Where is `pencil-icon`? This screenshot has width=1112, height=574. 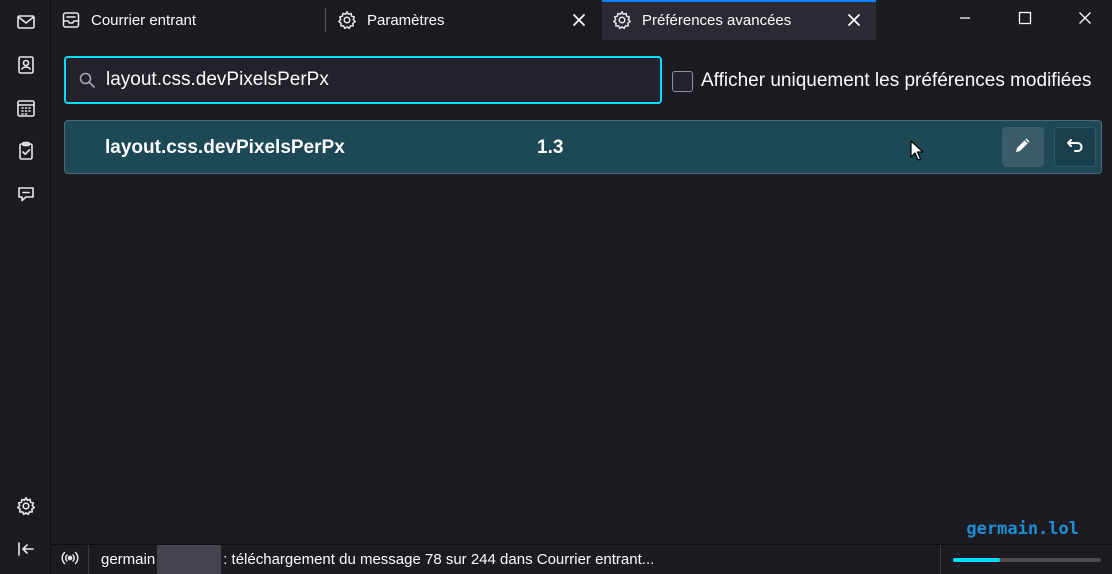
pencil-icon is located at coordinates (1023, 147).